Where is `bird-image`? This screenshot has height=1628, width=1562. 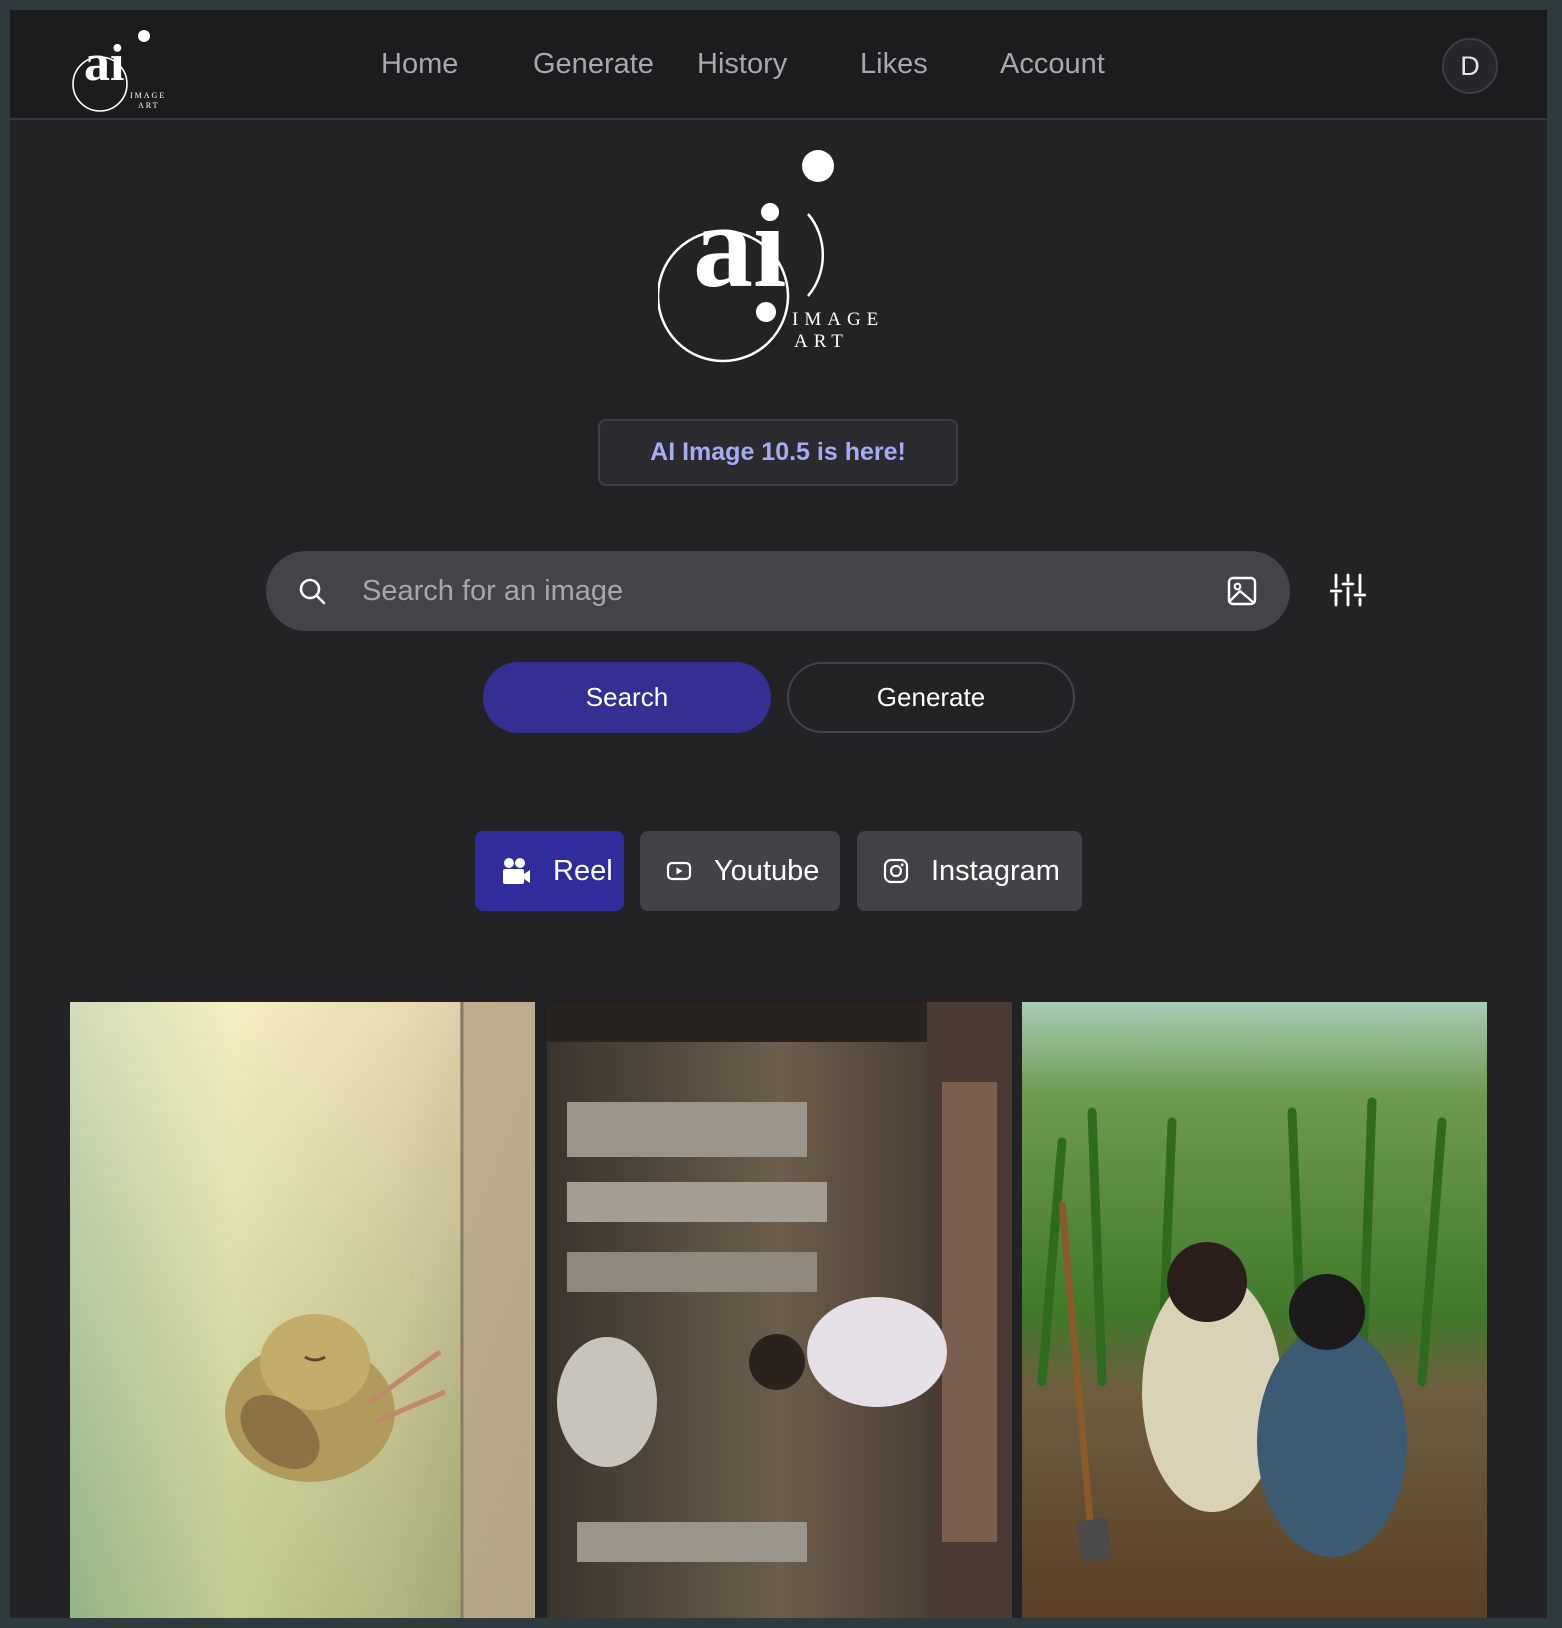
bird-image is located at coordinates (302, 1310).